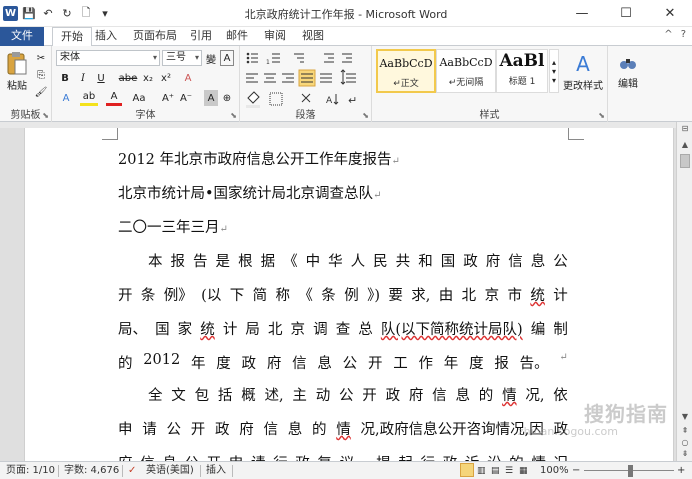 Image resolution: width=692 pixels, height=479 pixels. What do you see at coordinates (211, 98) in the screenshot?
I see `char-shading-icon: A` at bounding box center [211, 98].